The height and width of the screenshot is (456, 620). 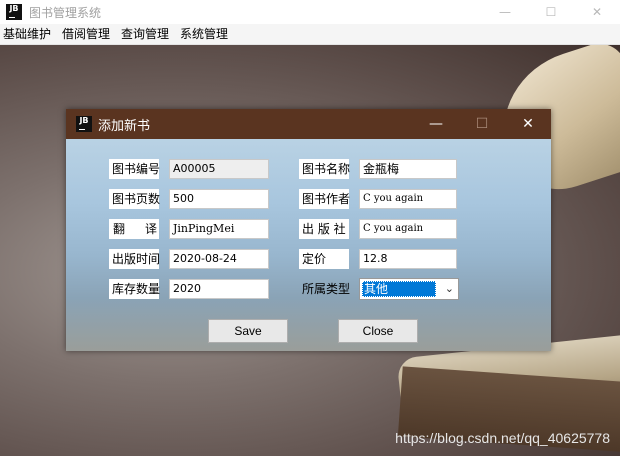 I want to click on translator-field: JinPingMei, so click(x=219, y=229).